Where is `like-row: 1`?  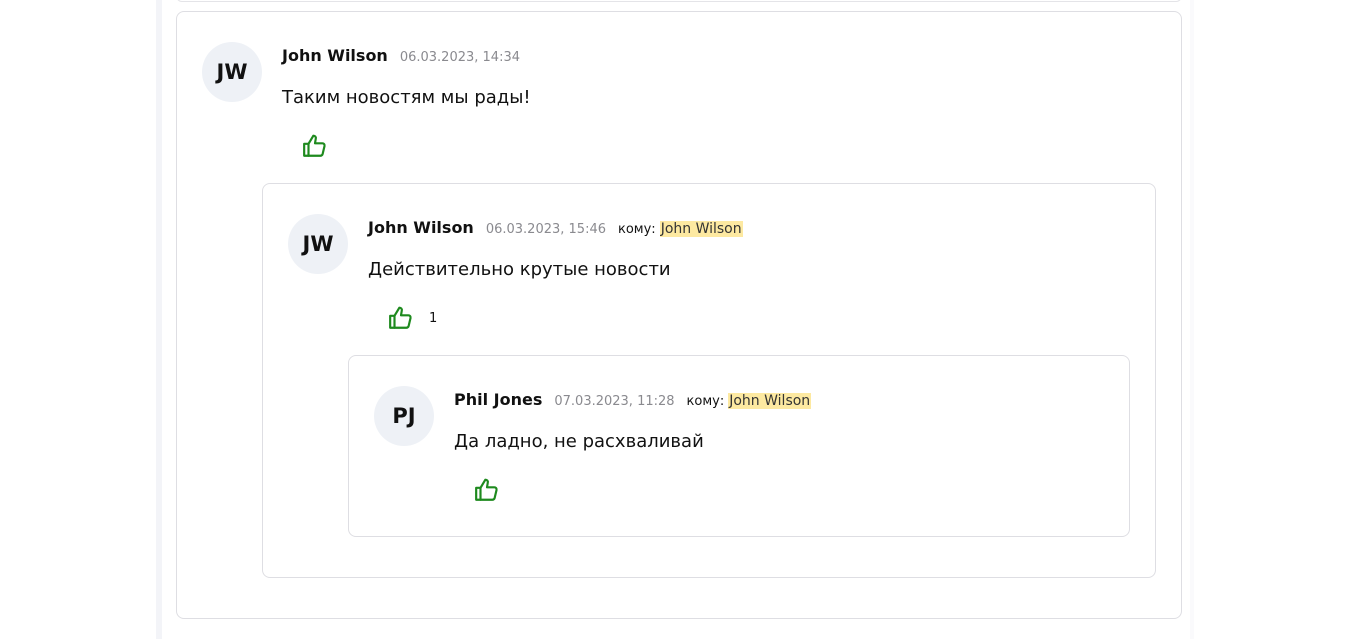 like-row: 1 is located at coordinates (412, 318).